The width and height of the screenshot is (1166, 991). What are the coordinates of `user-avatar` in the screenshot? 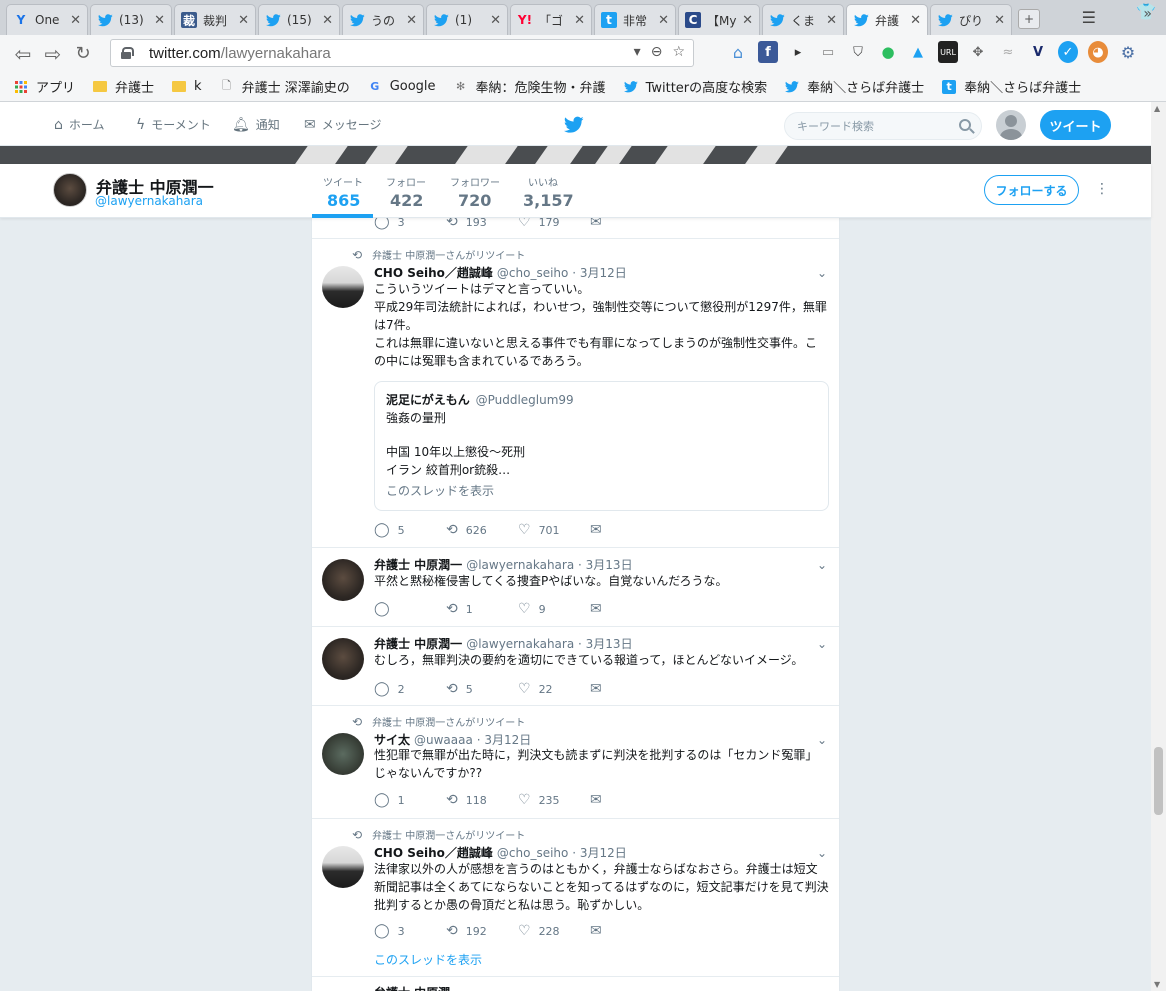 It's located at (1011, 125).